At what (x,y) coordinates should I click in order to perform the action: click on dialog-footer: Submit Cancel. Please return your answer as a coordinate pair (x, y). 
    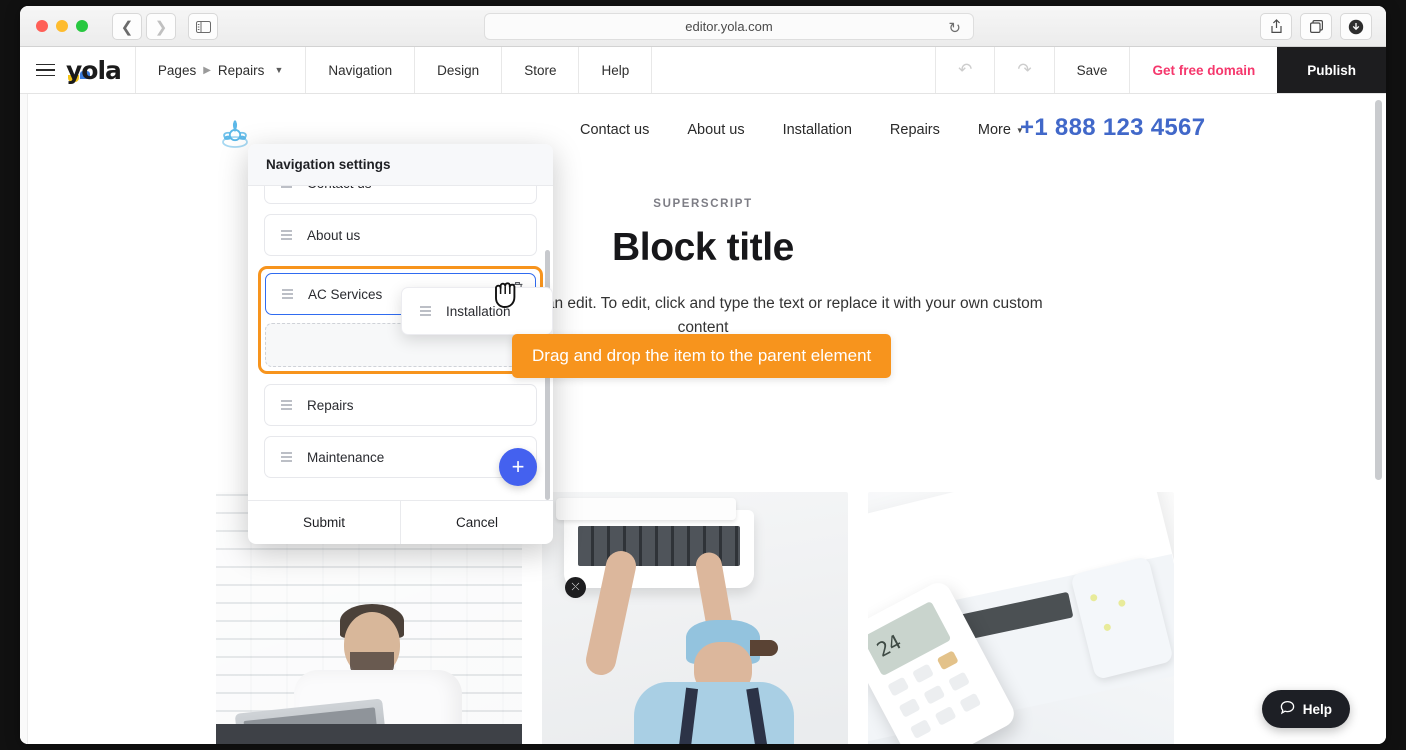
    Looking at the image, I should click on (400, 522).